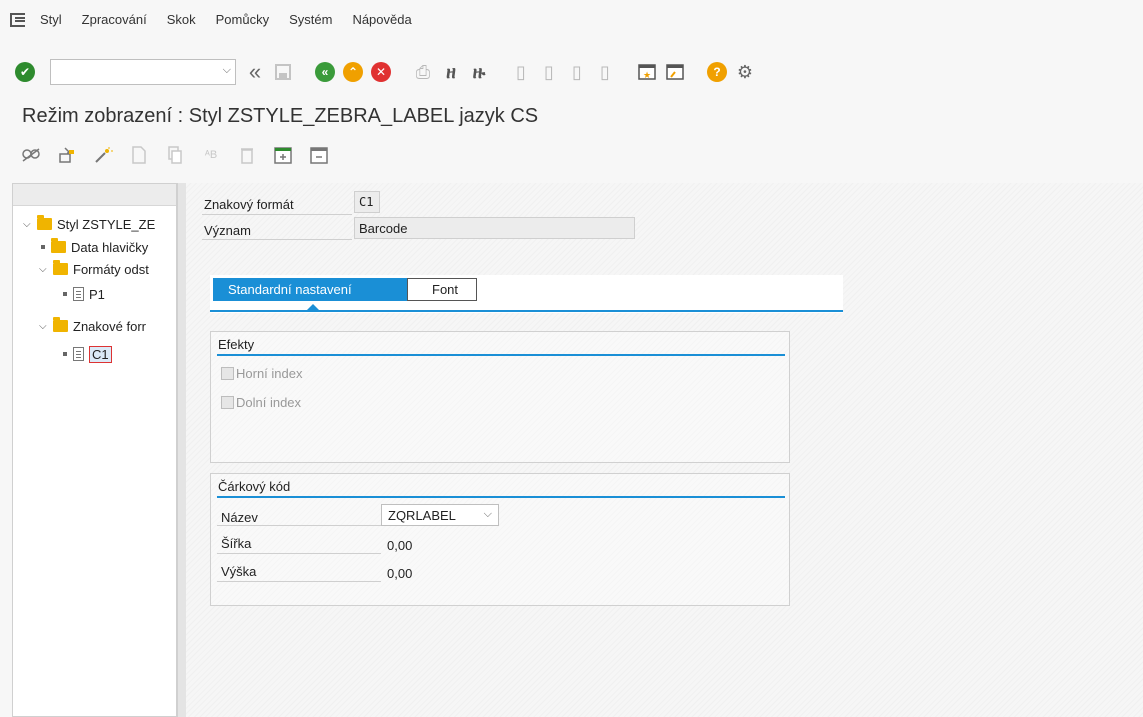 The image size is (1143, 717). What do you see at coordinates (247, 155) in the screenshot?
I see `delete-icon` at bounding box center [247, 155].